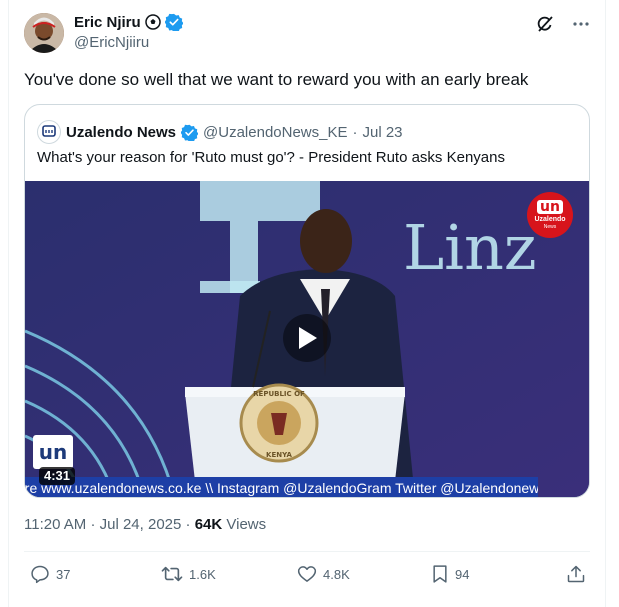 This screenshot has height=607, width=619. I want to click on reply-button: 37, so click(50, 574).